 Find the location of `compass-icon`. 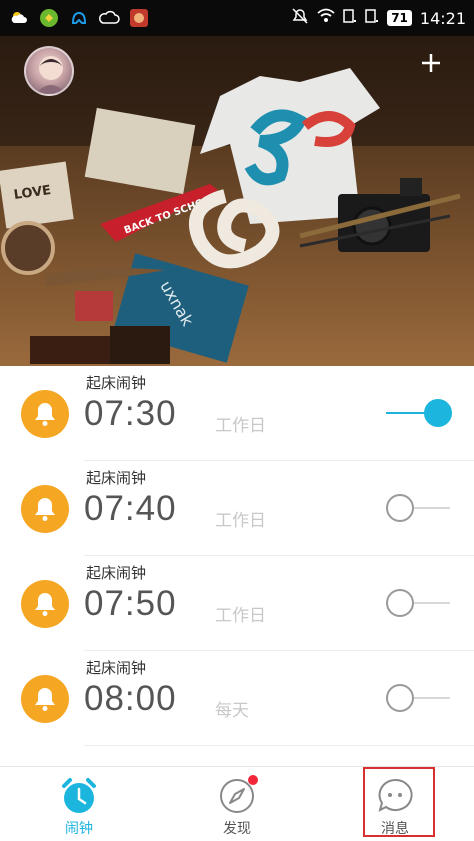

compass-icon is located at coordinates (238, 795).